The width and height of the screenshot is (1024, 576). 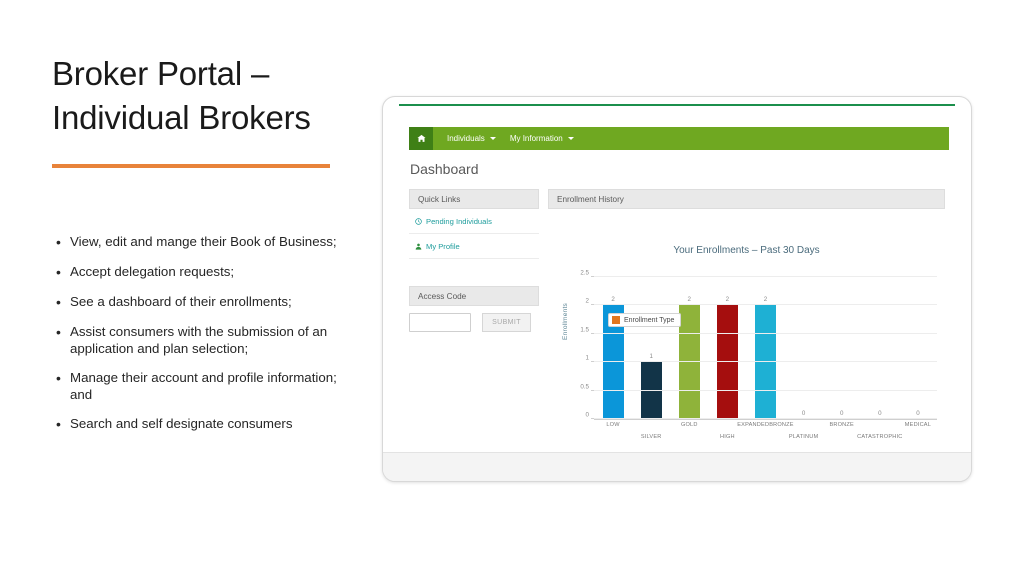 What do you see at coordinates (421, 138) in the screenshot?
I see `home-icon` at bounding box center [421, 138].